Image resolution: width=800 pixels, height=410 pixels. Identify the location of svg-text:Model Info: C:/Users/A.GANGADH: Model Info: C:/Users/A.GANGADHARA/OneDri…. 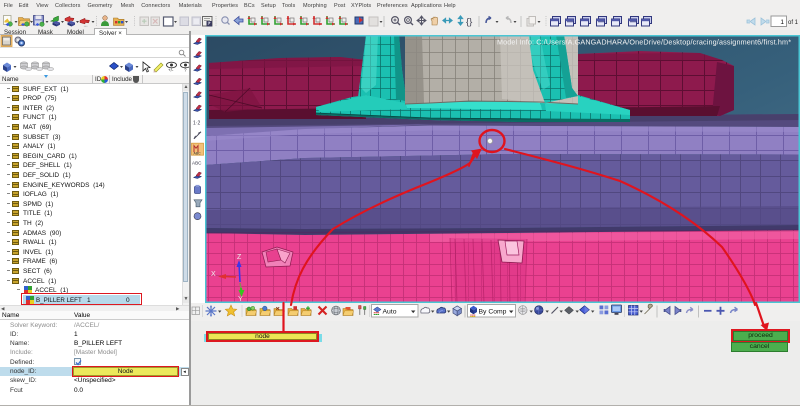
(644, 42).